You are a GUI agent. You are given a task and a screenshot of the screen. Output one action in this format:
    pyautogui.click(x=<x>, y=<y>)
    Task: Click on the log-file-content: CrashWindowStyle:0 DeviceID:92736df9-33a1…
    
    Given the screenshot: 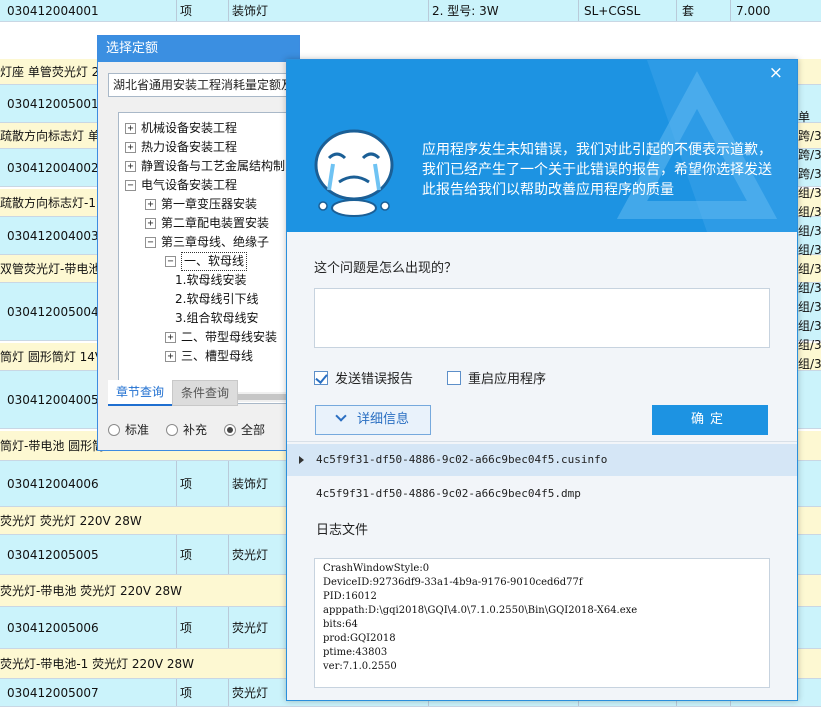 What is the action you would take?
    pyautogui.click(x=542, y=623)
    